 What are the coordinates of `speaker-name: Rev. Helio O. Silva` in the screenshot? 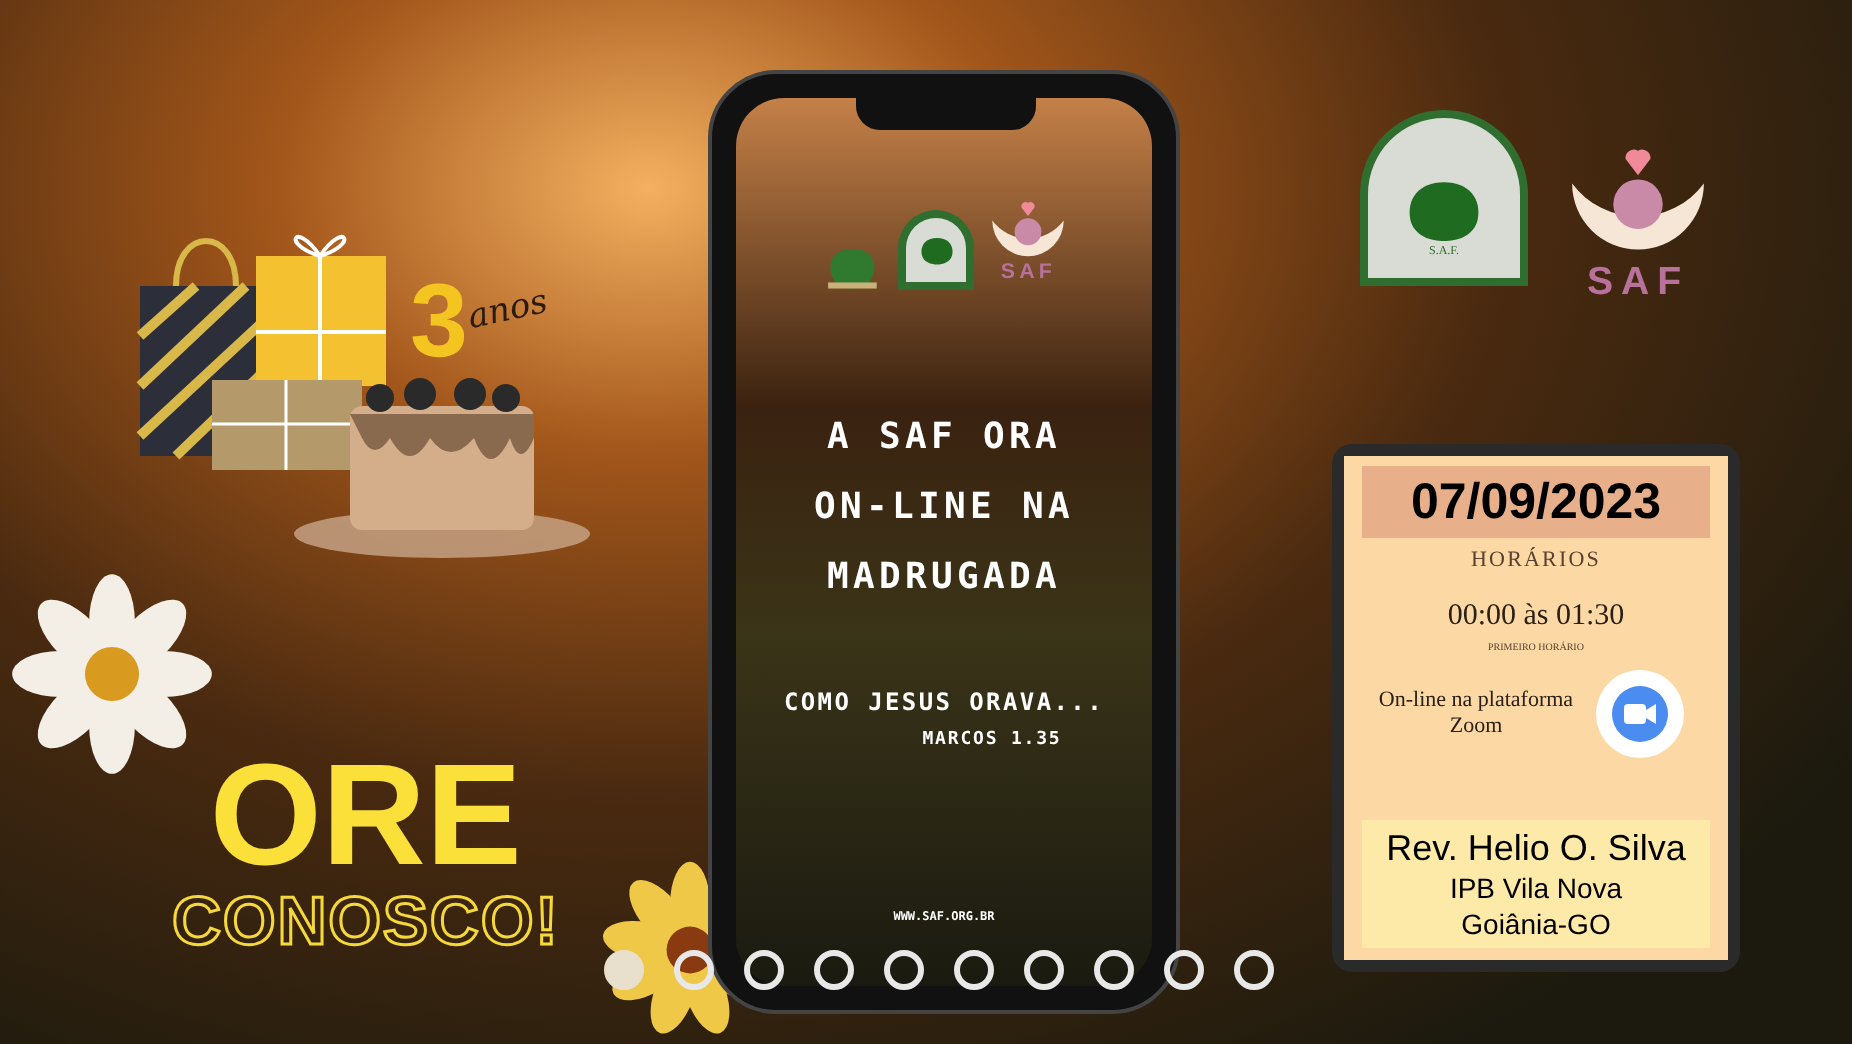 It's located at (1536, 848).